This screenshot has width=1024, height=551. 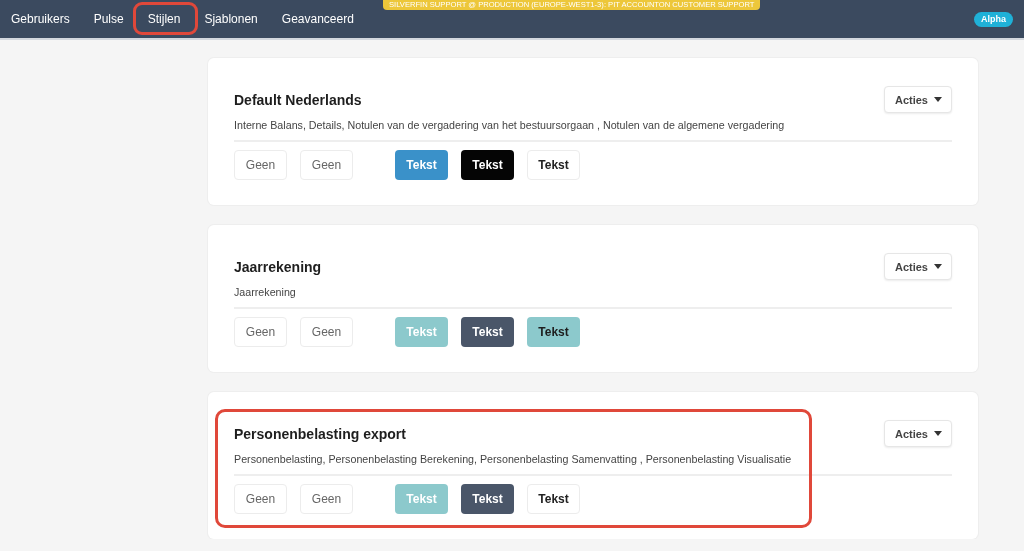 What do you see at coordinates (231, 19) in the screenshot?
I see `nav-link: Sjablonen` at bounding box center [231, 19].